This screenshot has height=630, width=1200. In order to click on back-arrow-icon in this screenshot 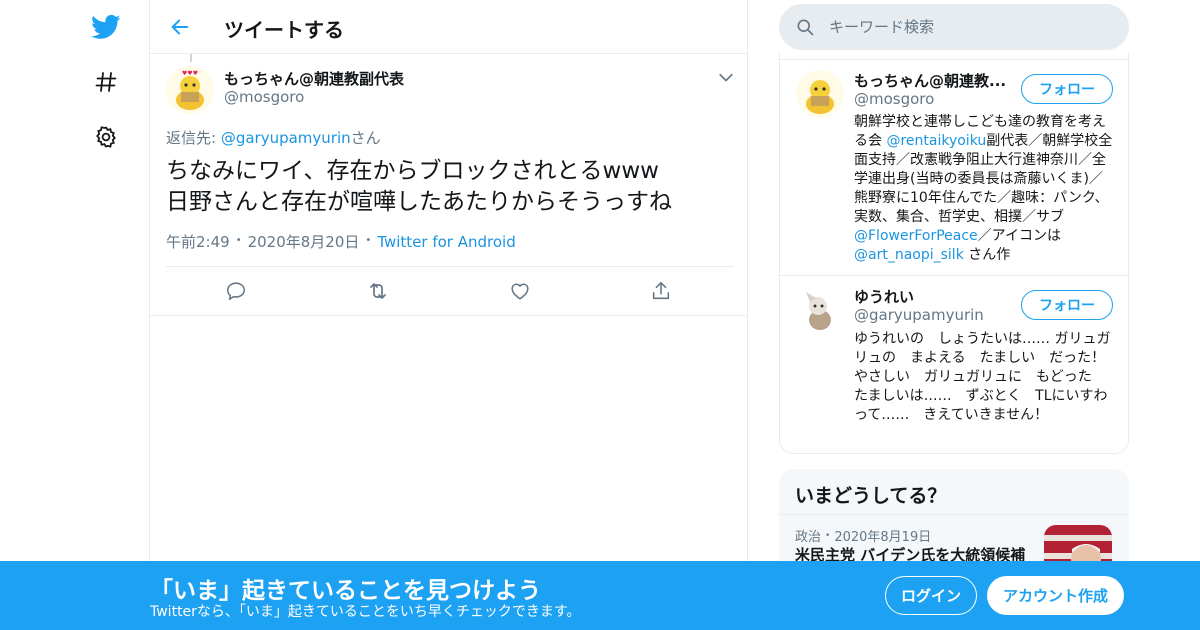, I will do `click(180, 27)`.